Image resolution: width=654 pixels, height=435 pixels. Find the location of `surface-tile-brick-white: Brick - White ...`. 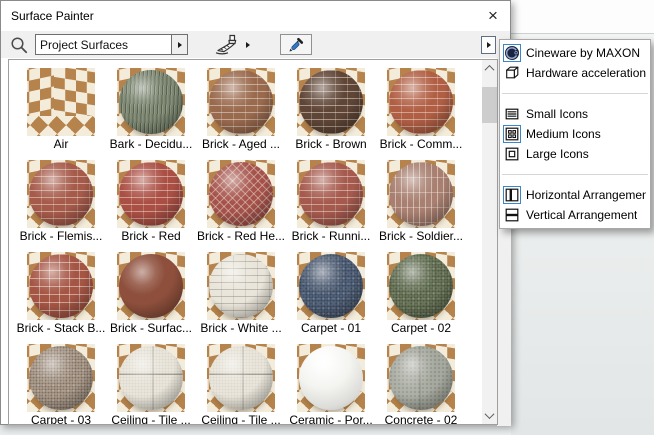

surface-tile-brick-white: Brick - White ... is located at coordinates (241, 298).